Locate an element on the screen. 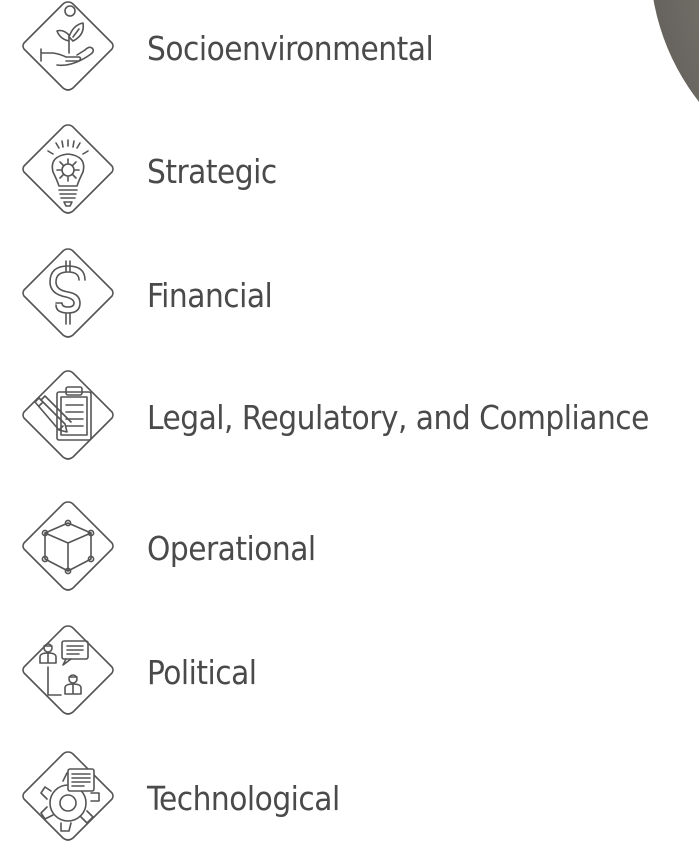 The height and width of the screenshot is (851, 699). people-dialogue-icon is located at coordinates (68, 672).